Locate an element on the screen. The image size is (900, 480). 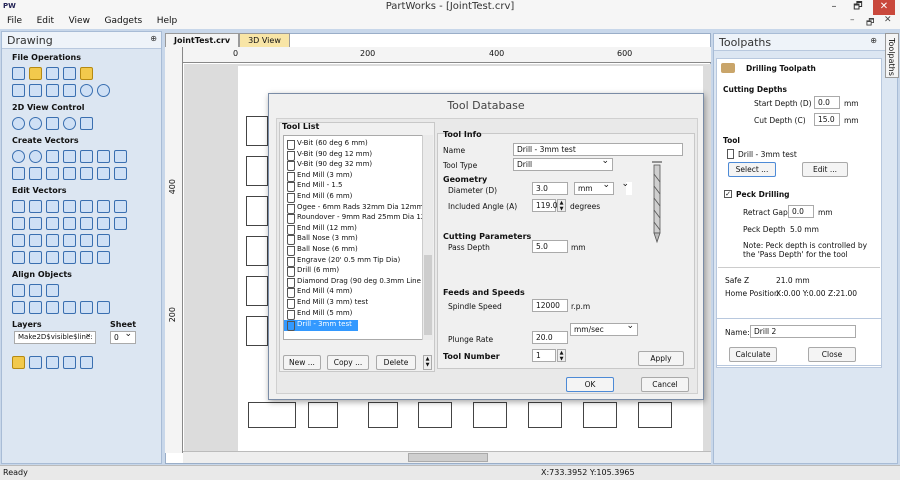
angle-stepper: ▲ ▼ is located at coordinates (561, 205).